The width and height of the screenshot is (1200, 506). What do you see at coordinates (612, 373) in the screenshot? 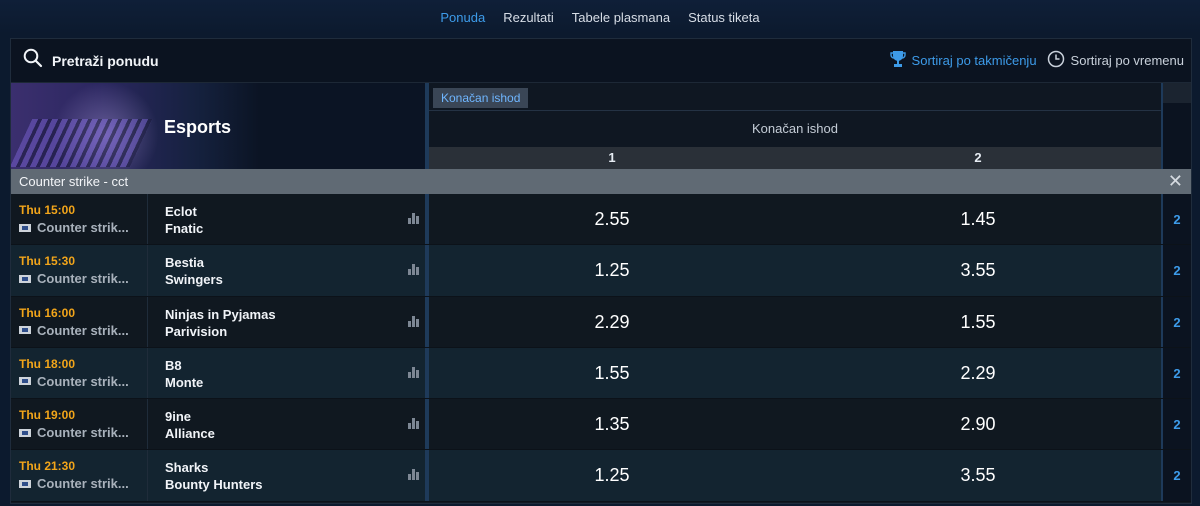
I see `odd-button-1: 1.55` at bounding box center [612, 373].